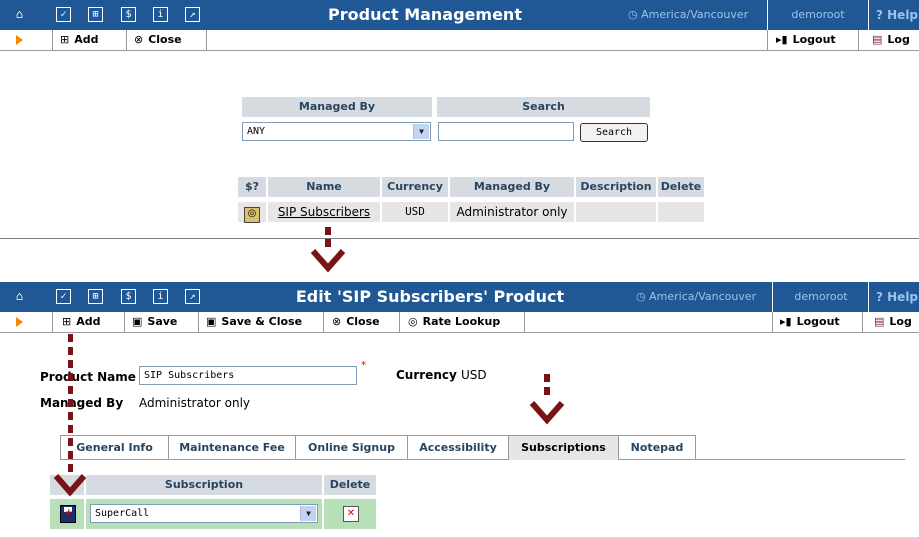 Image resolution: width=919 pixels, height=537 pixels. What do you see at coordinates (782, 39) in the screenshot?
I see `logout-icon: ▸▮` at bounding box center [782, 39].